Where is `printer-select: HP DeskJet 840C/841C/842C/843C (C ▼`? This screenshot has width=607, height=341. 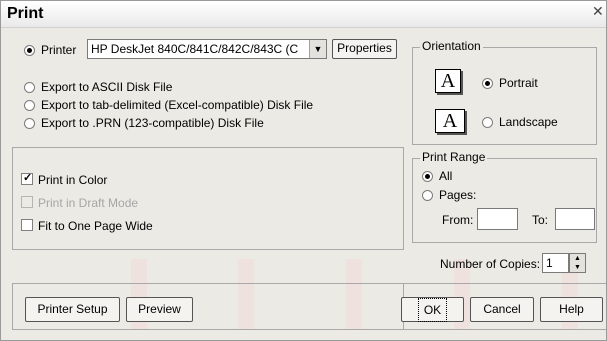
printer-select: HP DeskJet 840C/841C/842C/843C (C ▼ is located at coordinates (207, 49).